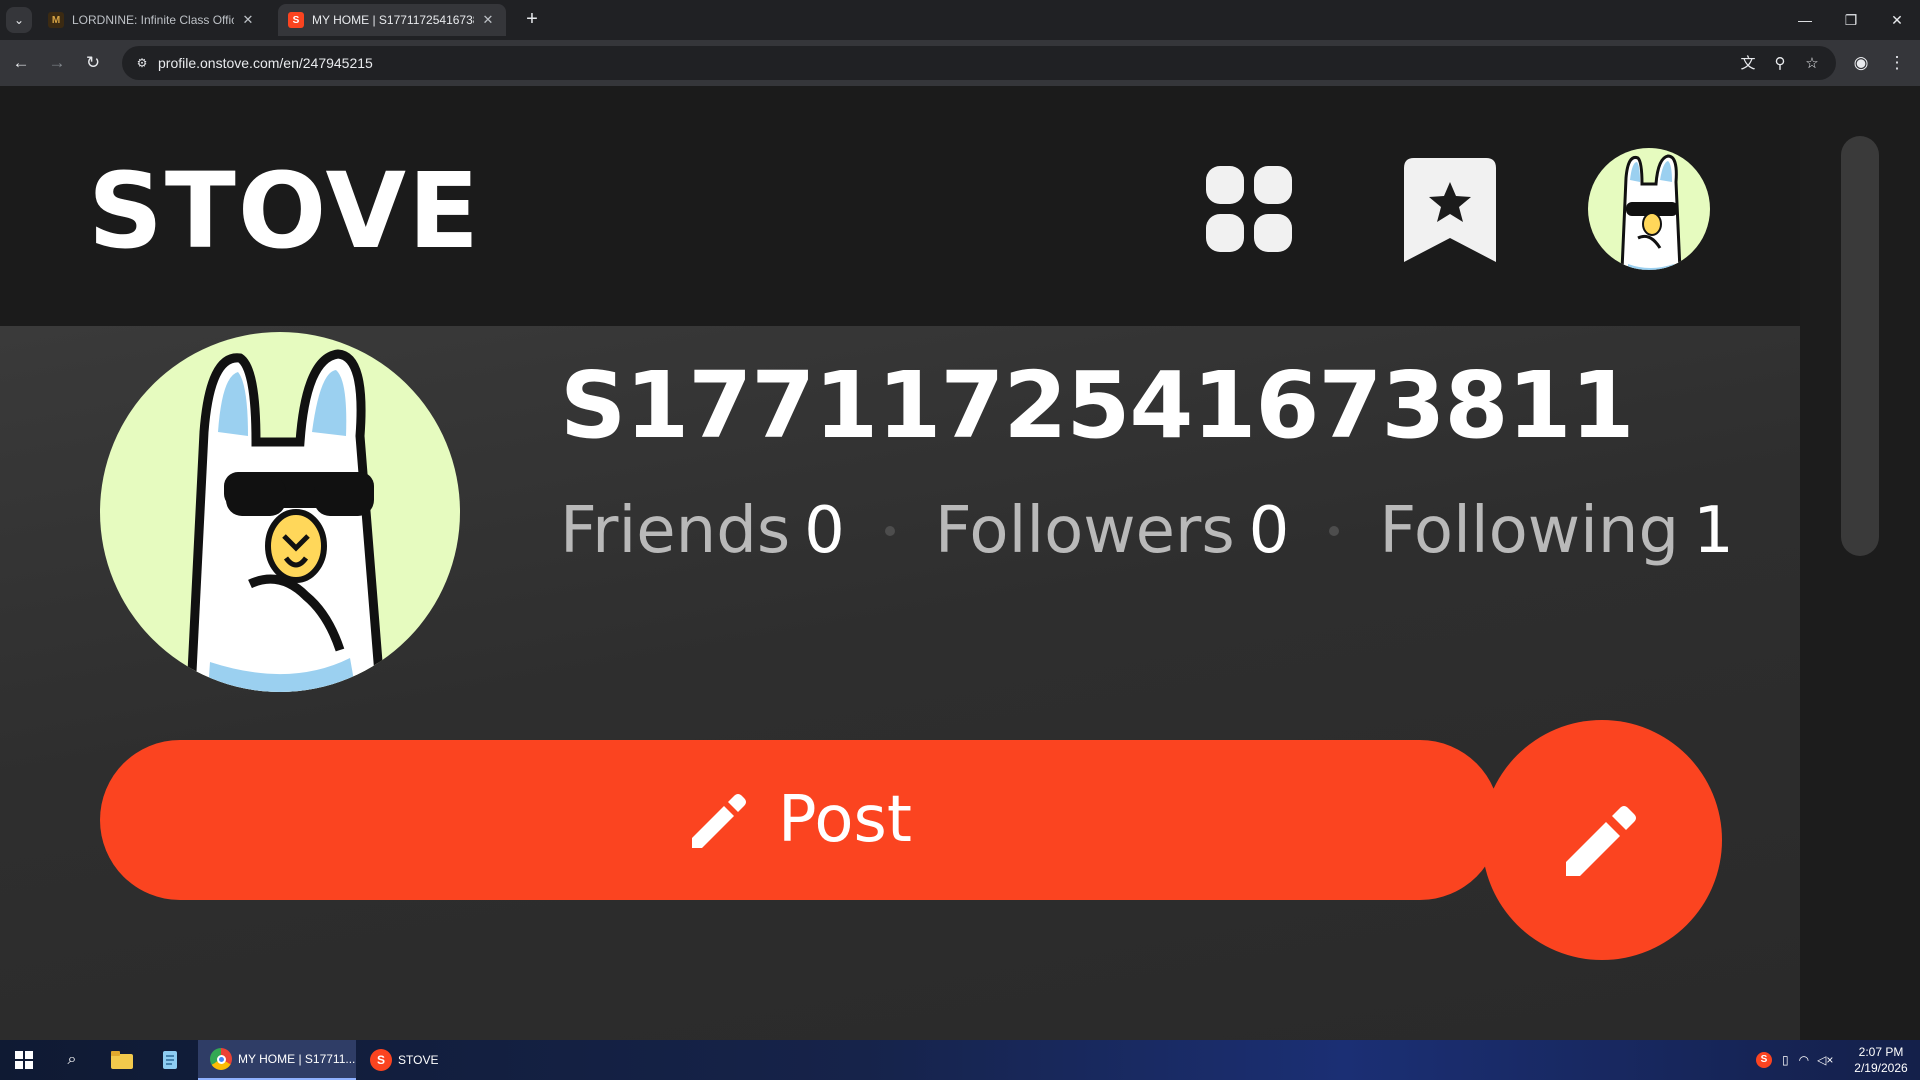  What do you see at coordinates (979, 63) in the screenshot?
I see `address-bar: ⚙ profile.onstove.com/en/247945215 文 ⚲ ☆` at bounding box center [979, 63].